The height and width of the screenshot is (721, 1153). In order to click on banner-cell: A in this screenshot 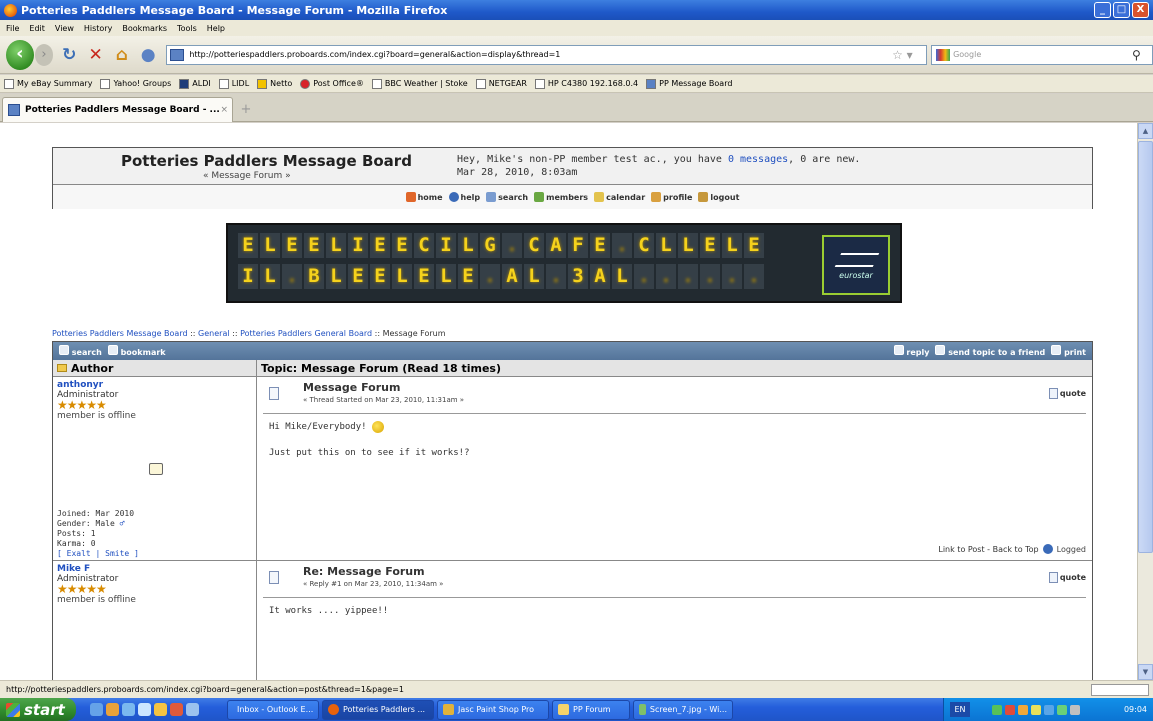, I will do `click(600, 276)`.